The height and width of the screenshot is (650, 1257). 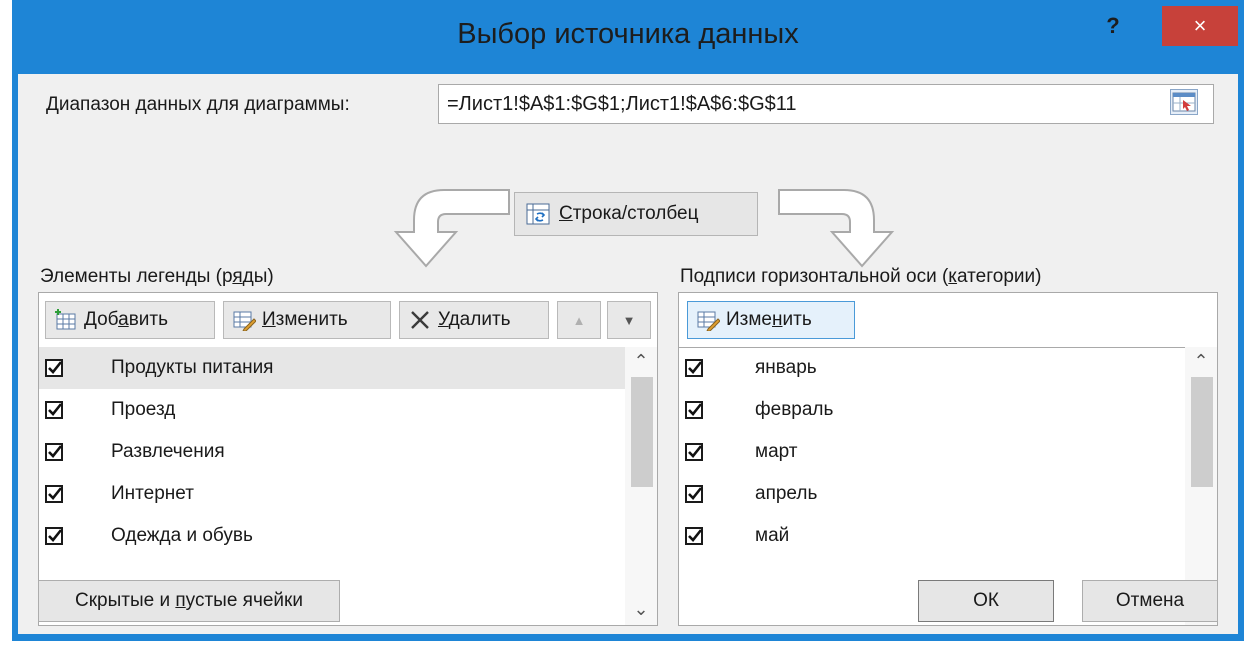 What do you see at coordinates (826, 104) in the screenshot?
I see `data-range-input` at bounding box center [826, 104].